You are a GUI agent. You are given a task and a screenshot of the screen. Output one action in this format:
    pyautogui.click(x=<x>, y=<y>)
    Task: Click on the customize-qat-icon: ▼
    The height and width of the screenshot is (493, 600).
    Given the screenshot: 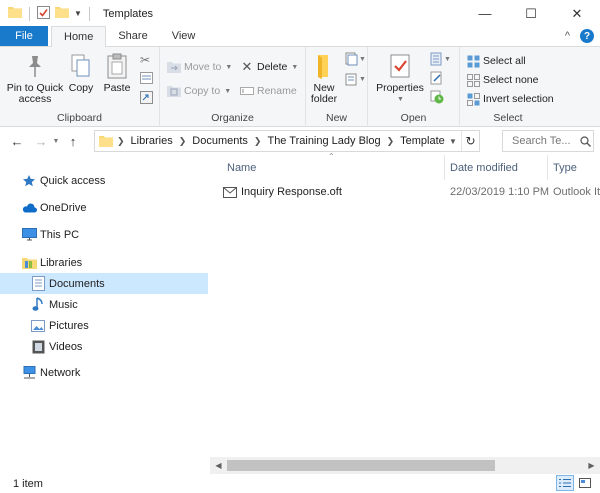 What is the action you would take?
    pyautogui.click(x=78, y=13)
    